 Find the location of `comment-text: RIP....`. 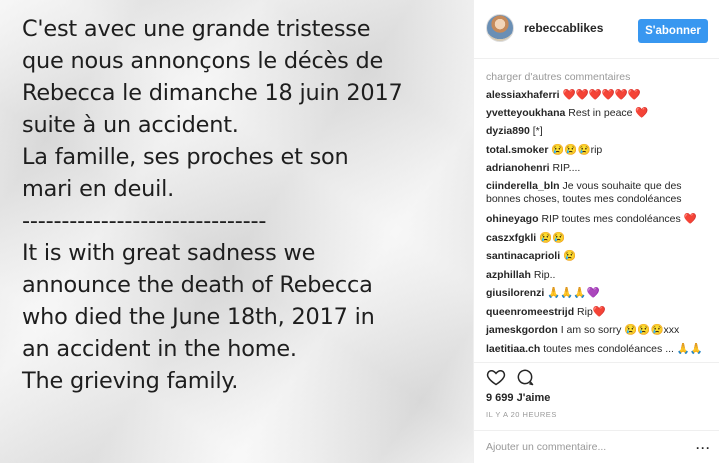

comment-text: RIP.... is located at coordinates (566, 168).